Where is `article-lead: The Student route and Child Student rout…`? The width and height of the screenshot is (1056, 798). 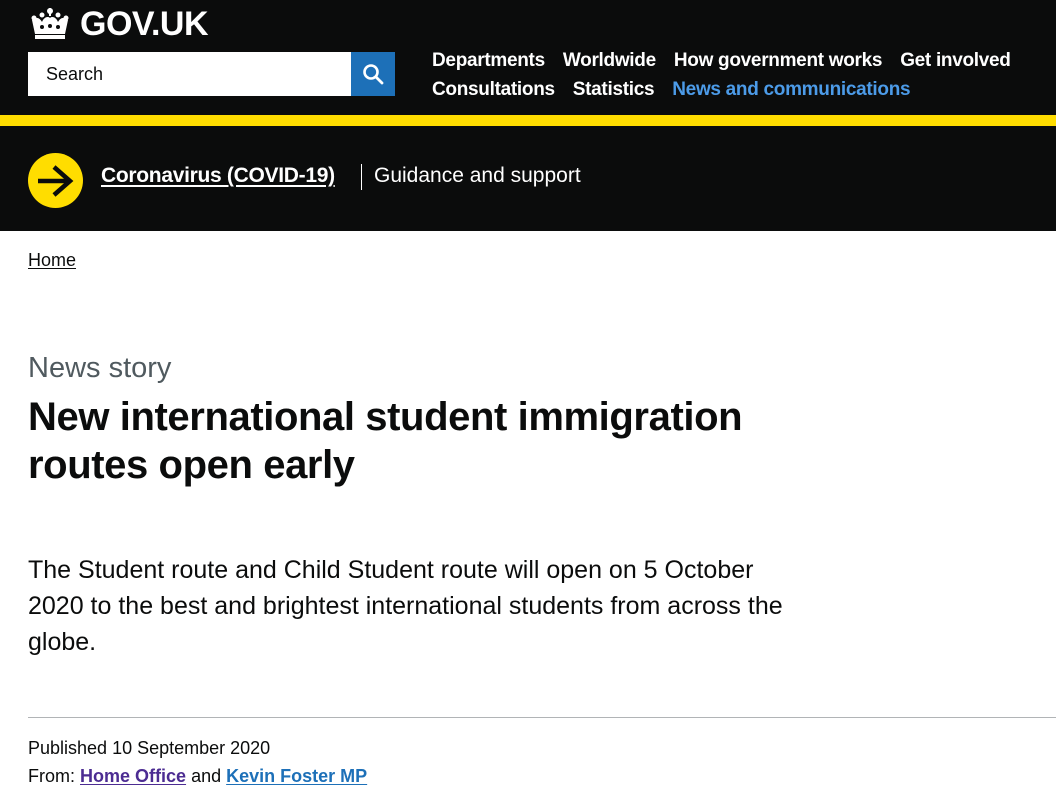 article-lead: The Student route and Child Student rout… is located at coordinates (405, 606).